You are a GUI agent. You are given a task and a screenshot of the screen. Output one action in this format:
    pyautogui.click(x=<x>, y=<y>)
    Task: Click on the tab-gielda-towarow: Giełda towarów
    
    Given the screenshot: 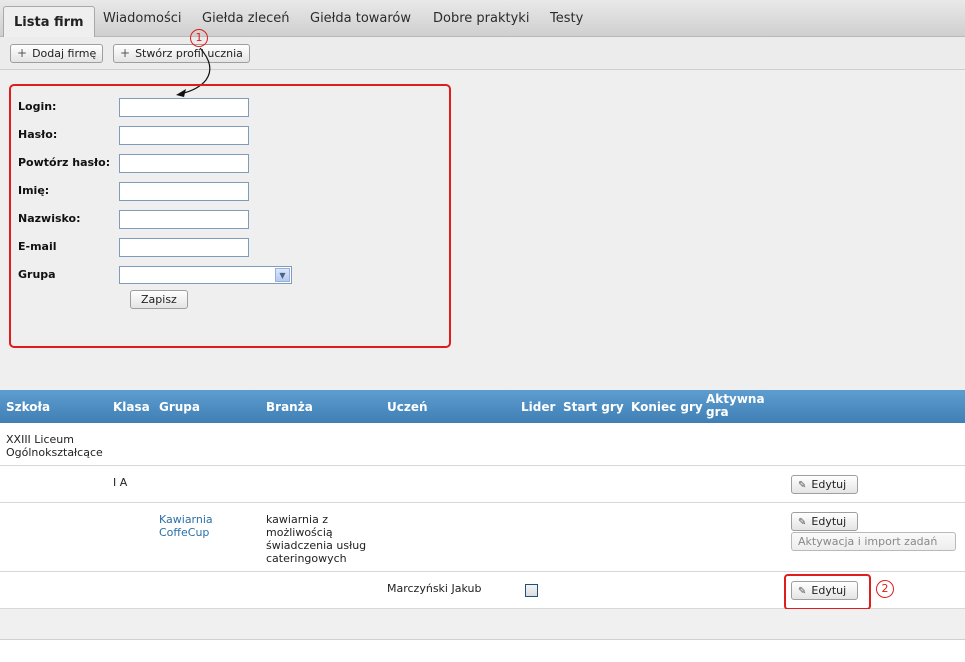 What is the action you would take?
    pyautogui.click(x=360, y=18)
    